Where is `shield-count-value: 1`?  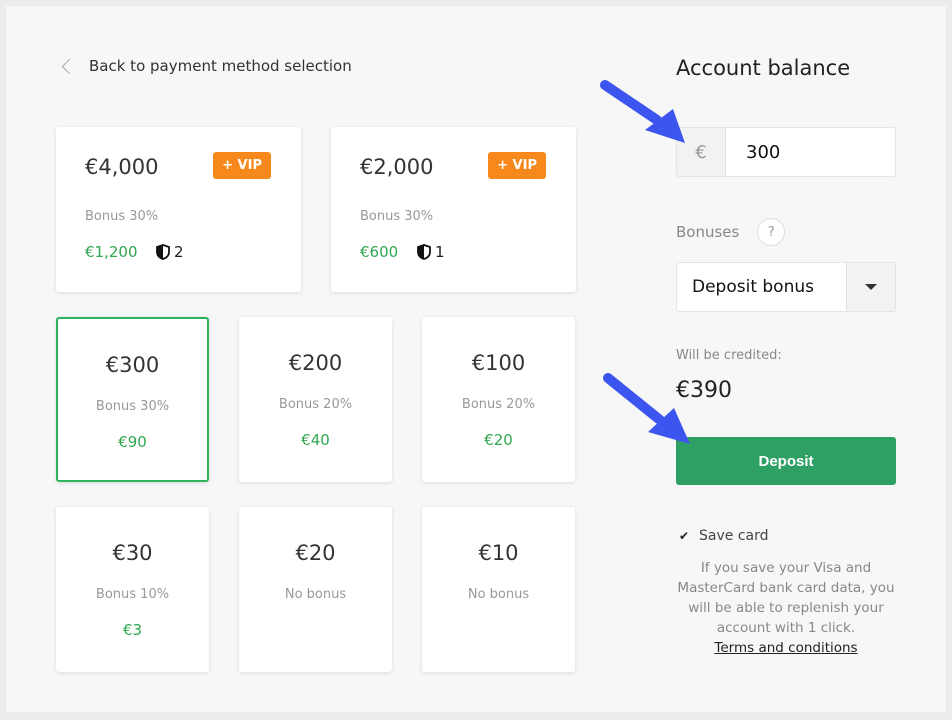 shield-count-value: 1 is located at coordinates (440, 252).